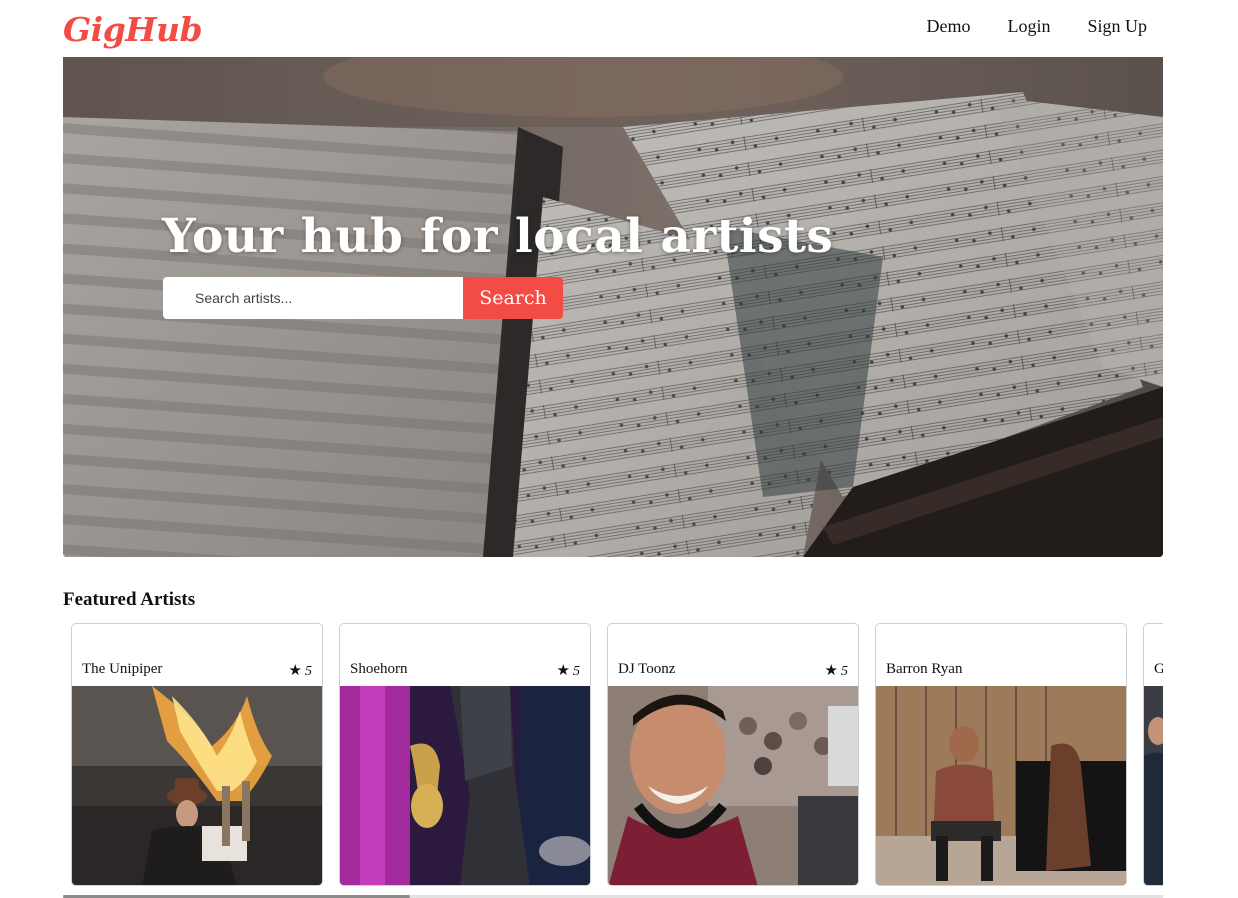 Image resolution: width=1238 pixels, height=898 pixels. I want to click on nav-login-link: Login, so click(1028, 26).